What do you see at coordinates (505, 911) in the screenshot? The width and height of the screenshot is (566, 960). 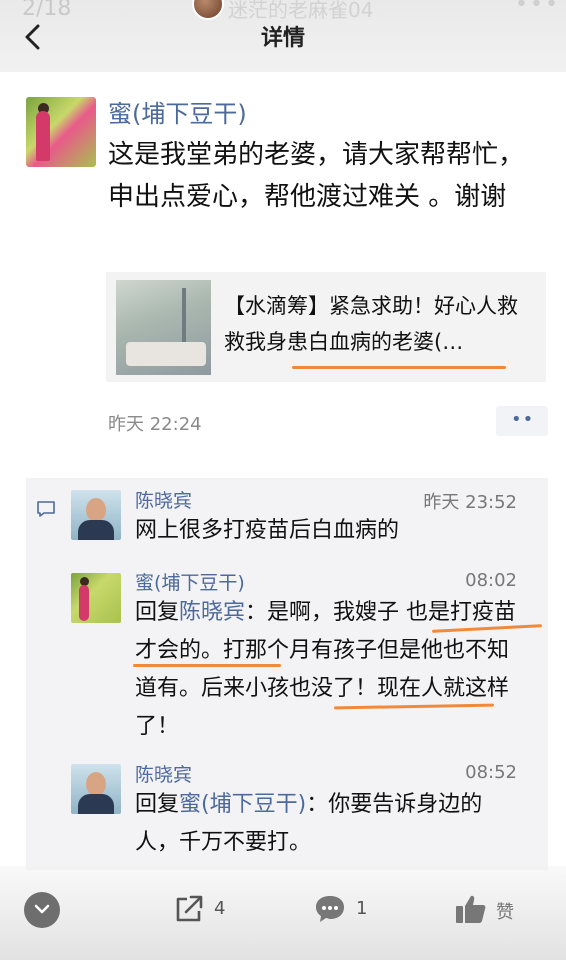 I see `like-label: 赞` at bounding box center [505, 911].